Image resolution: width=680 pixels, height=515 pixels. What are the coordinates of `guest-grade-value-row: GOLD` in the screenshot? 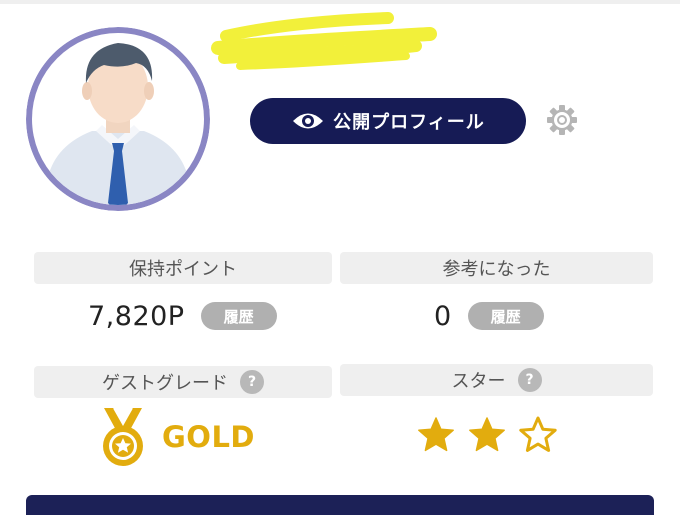 It's located at (177, 437).